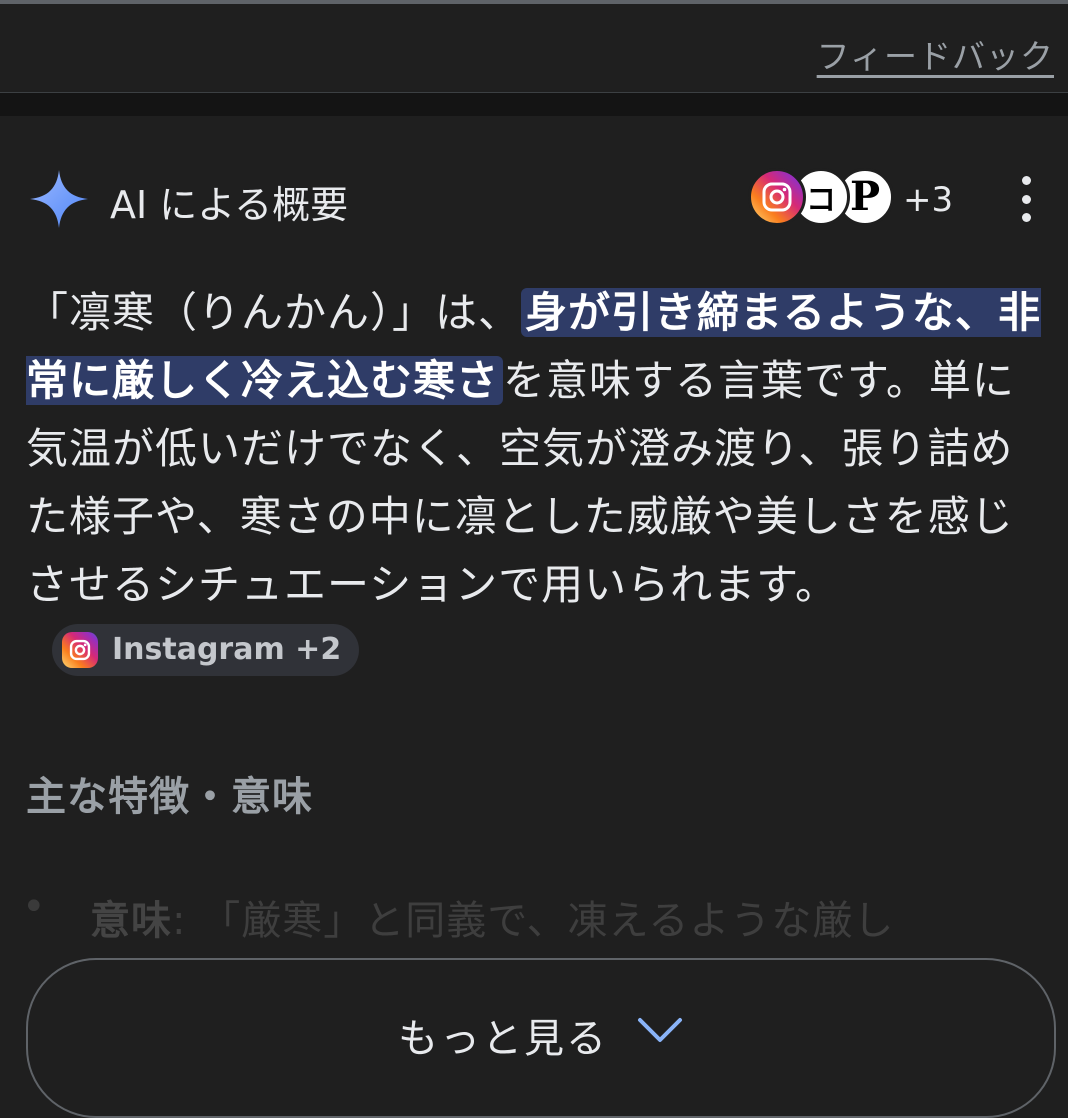 This screenshot has height=1118, width=1068. Describe the element at coordinates (1026, 199) in the screenshot. I see `more-options-icon` at that location.